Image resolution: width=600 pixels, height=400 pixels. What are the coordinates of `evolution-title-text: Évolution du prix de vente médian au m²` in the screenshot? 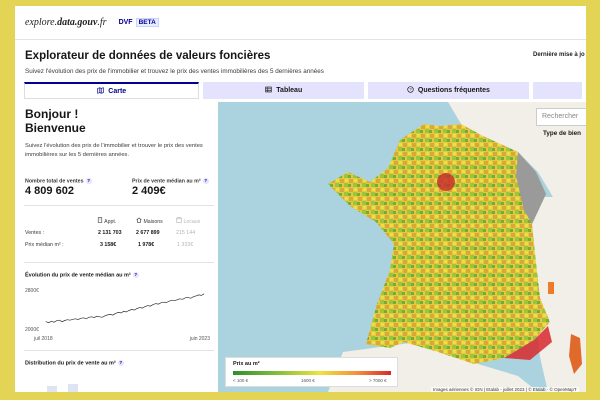 It's located at (78, 275).